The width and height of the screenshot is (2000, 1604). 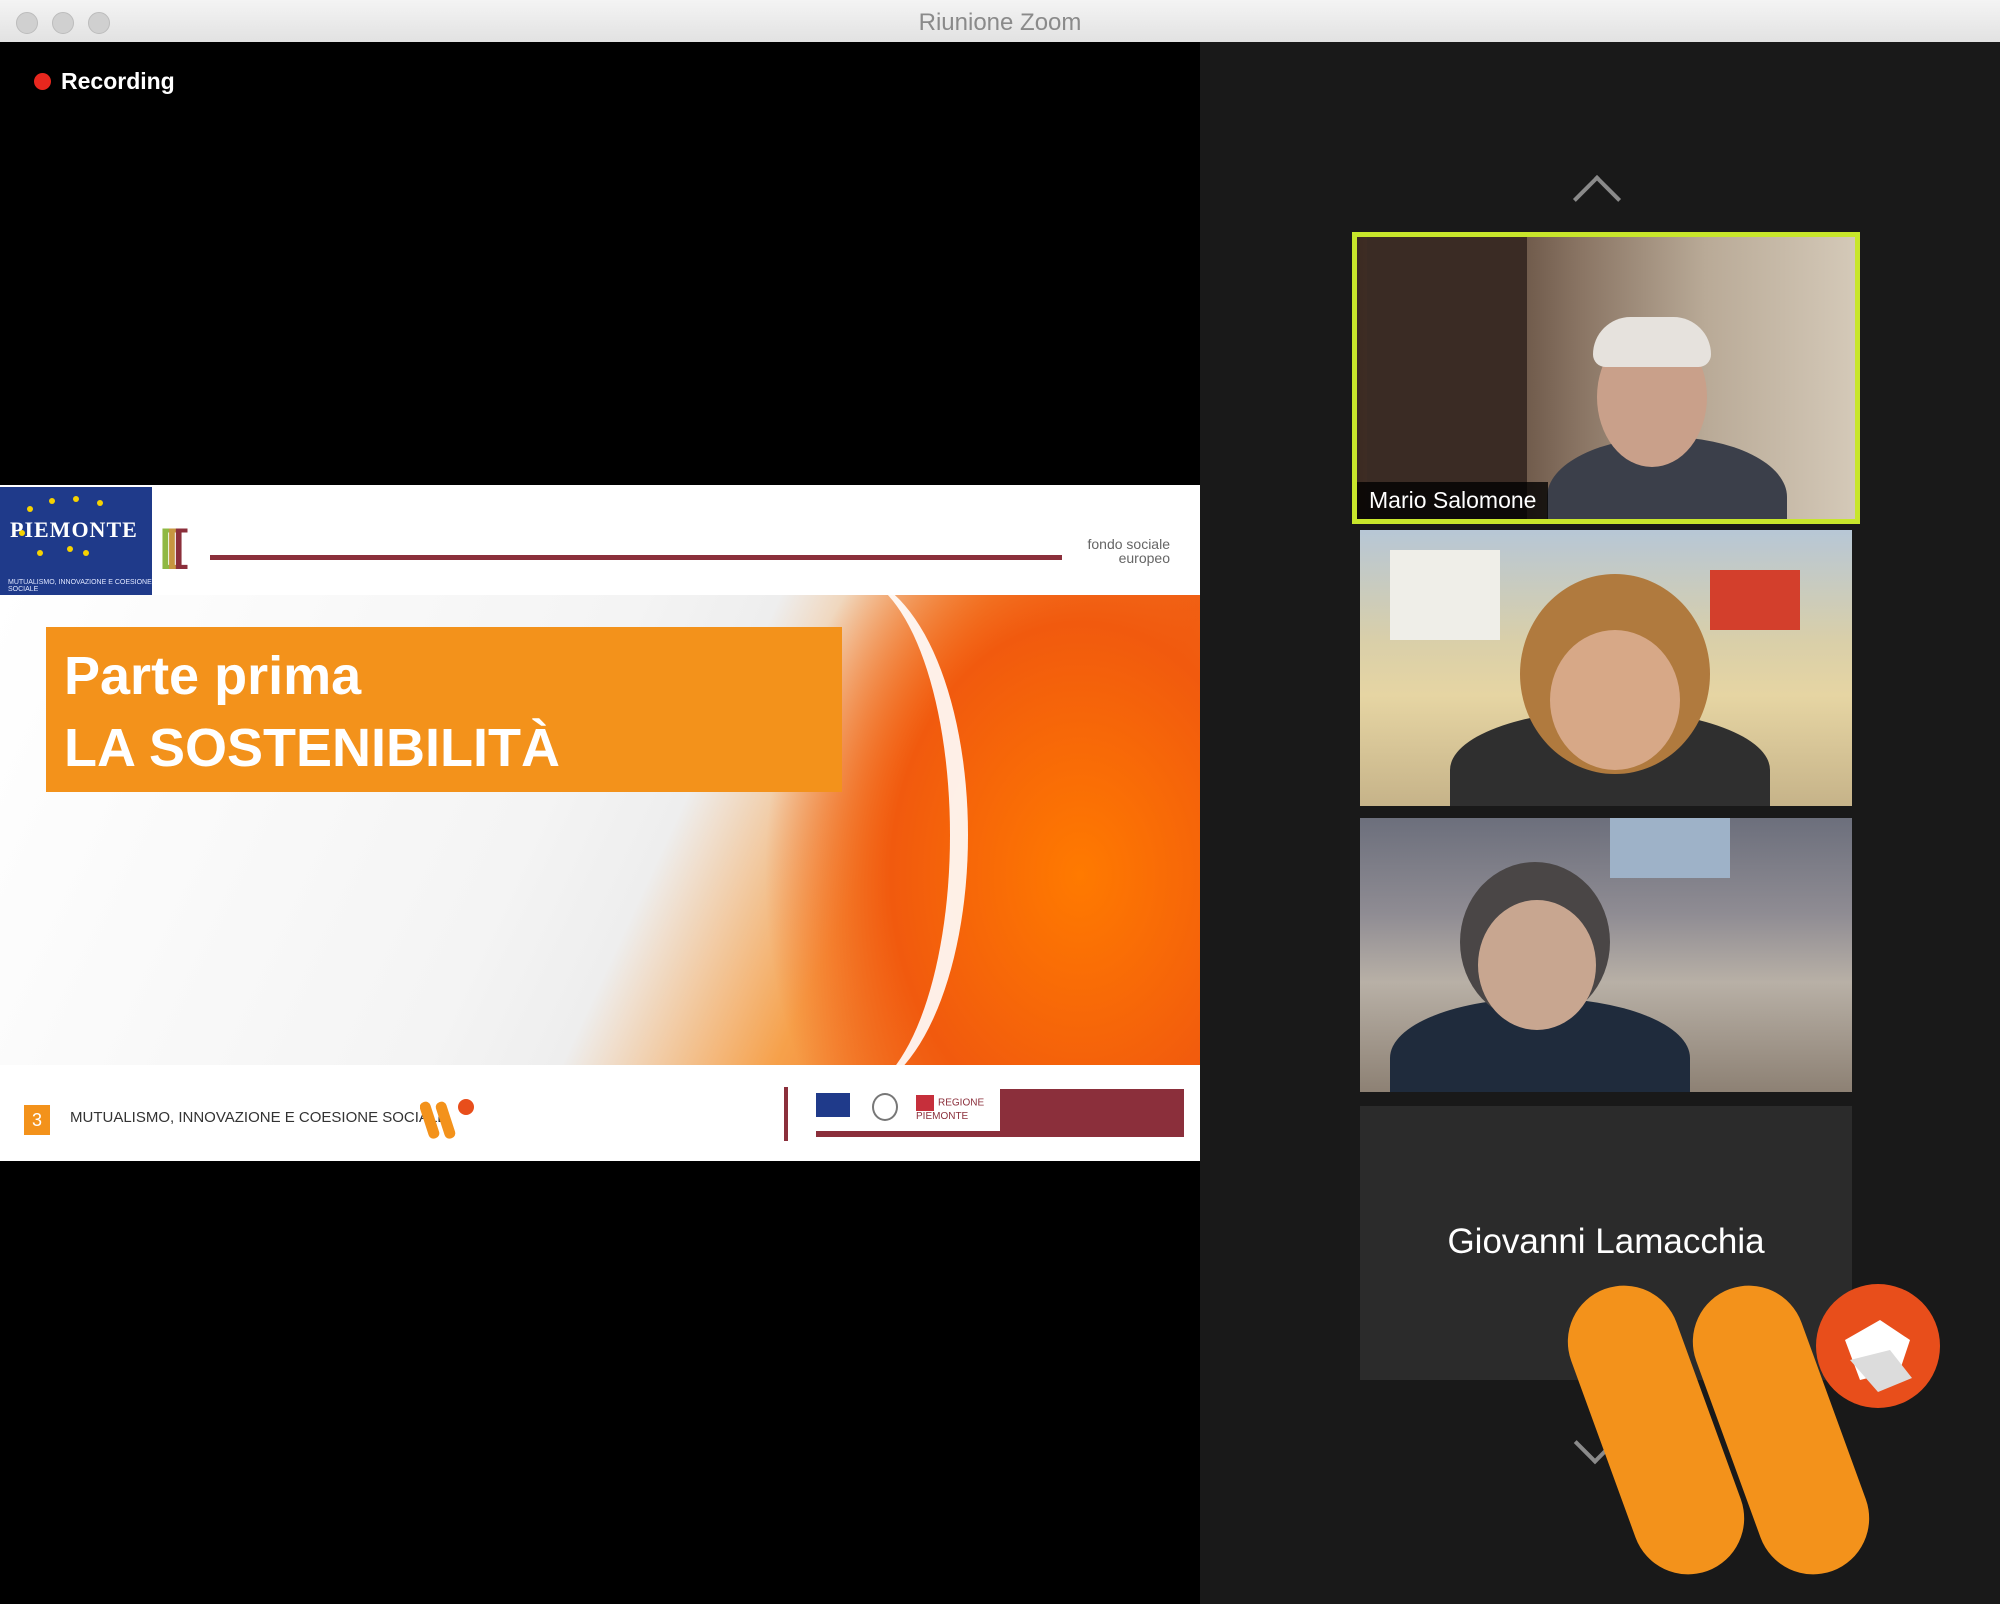 What do you see at coordinates (1670, 848) in the screenshot?
I see `video-background-window` at bounding box center [1670, 848].